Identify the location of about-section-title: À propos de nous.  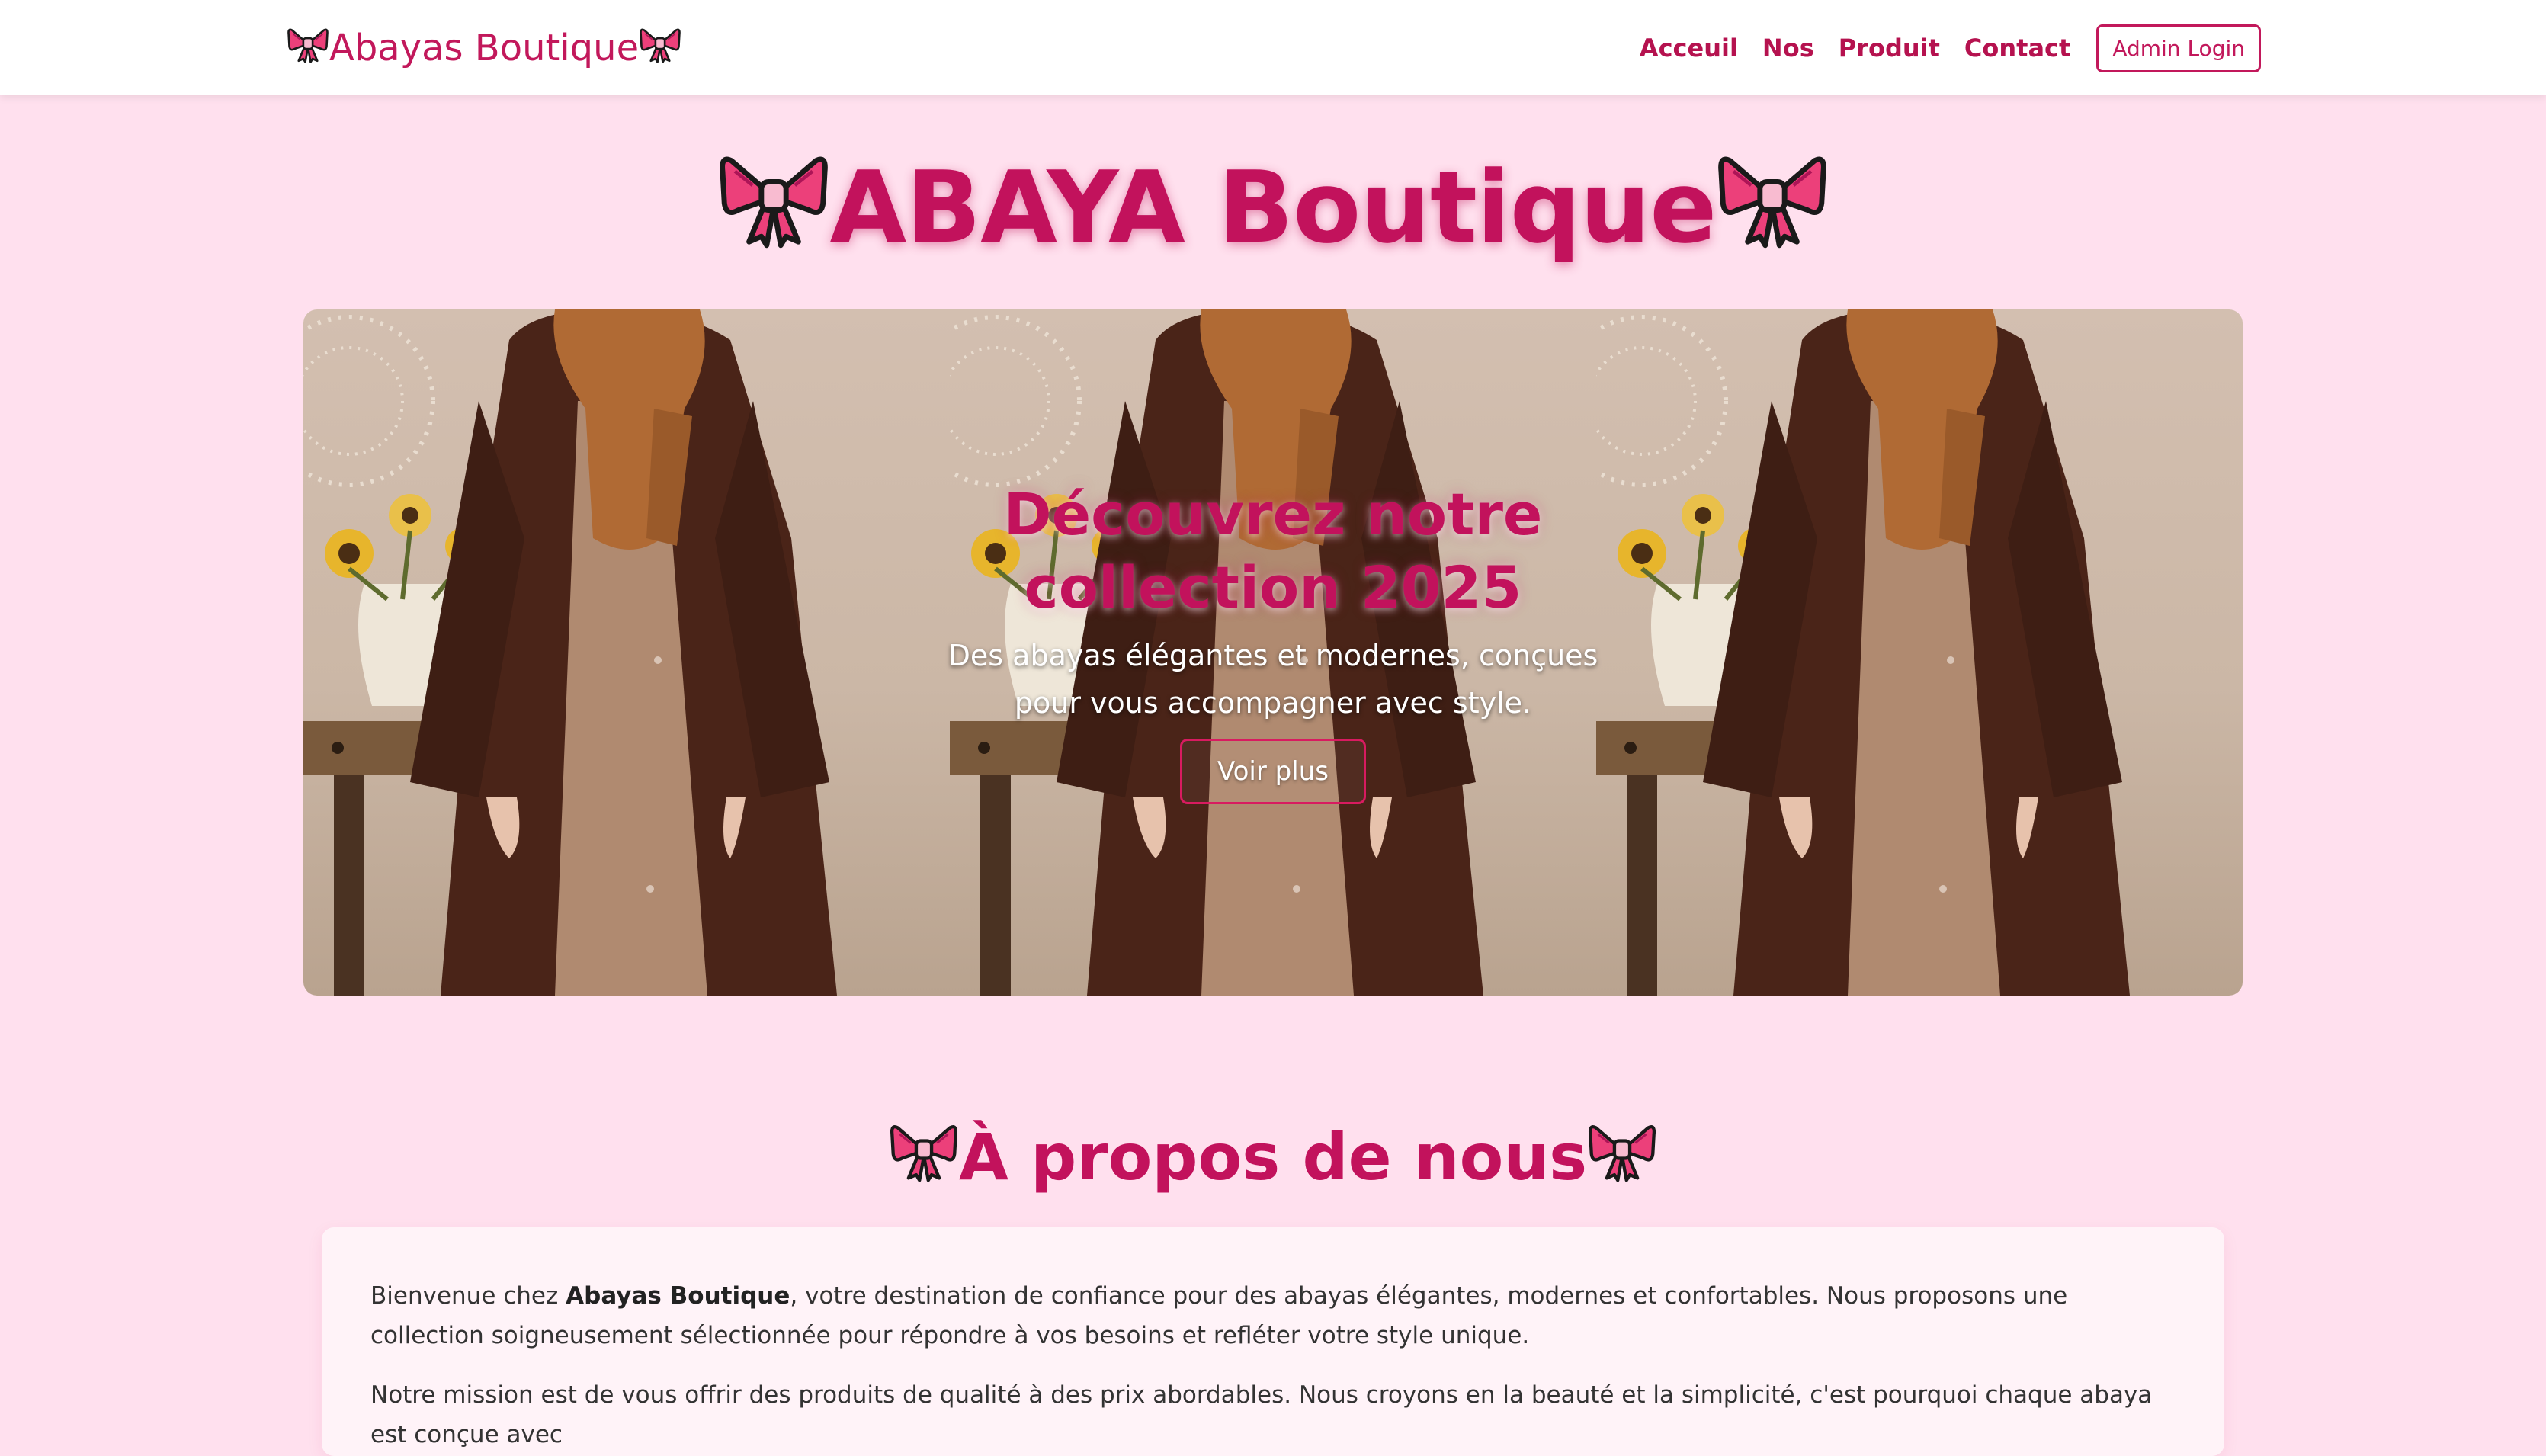
(1273, 1157).